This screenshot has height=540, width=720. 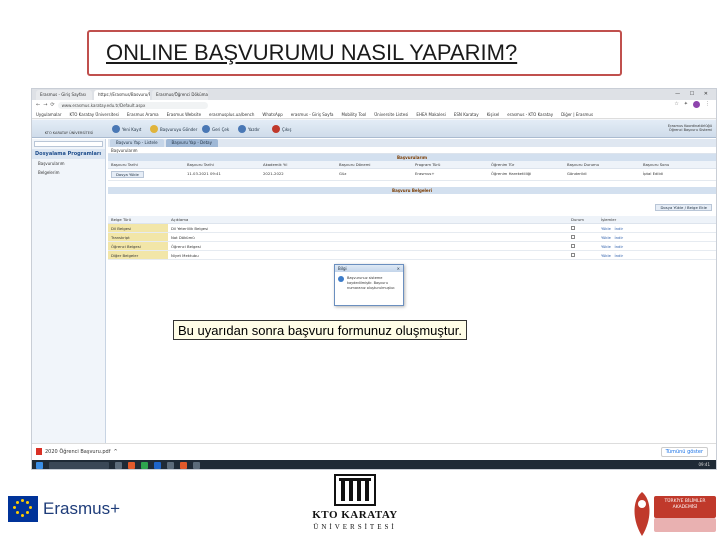 What do you see at coordinates (39, 451) in the screenshot?
I see `pdf-icon` at bounding box center [39, 451].